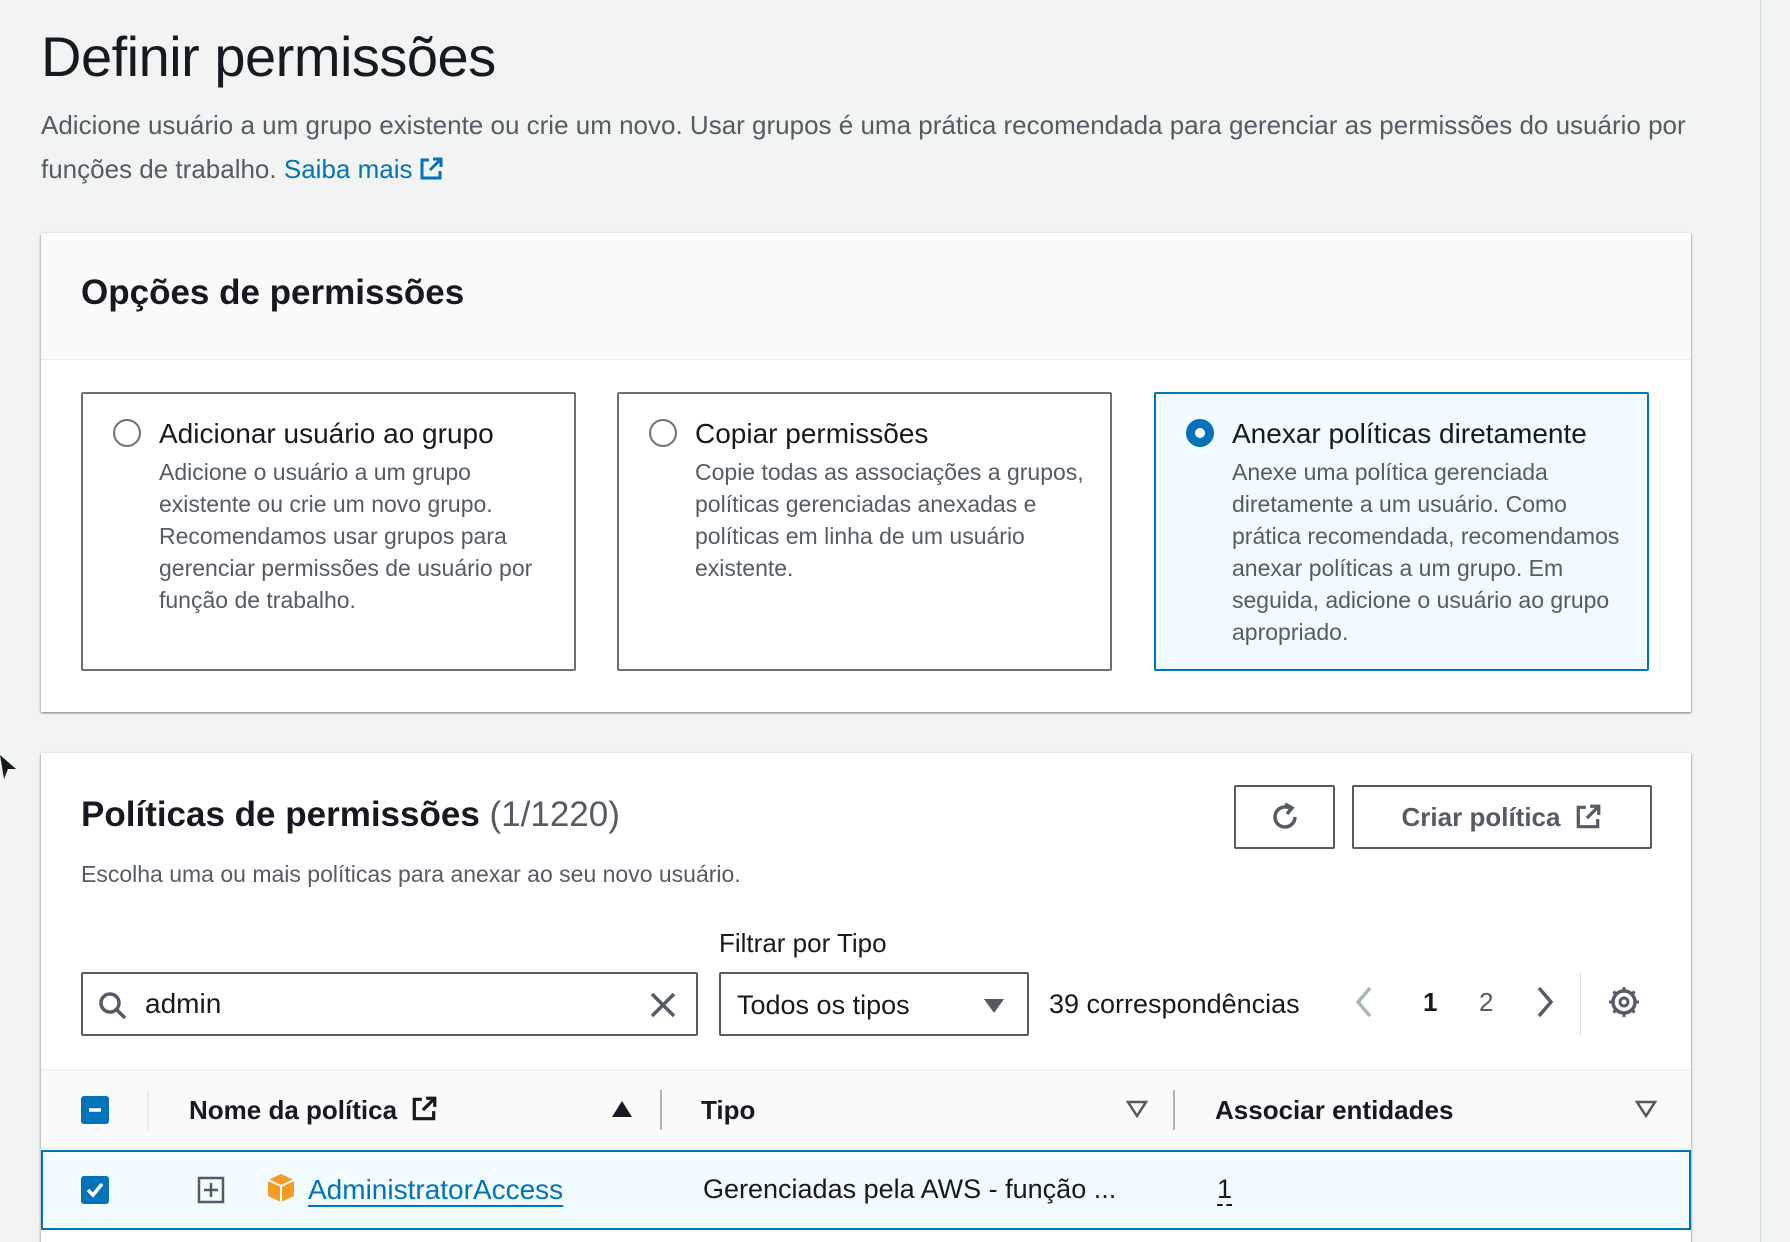  What do you see at coordinates (326, 433) in the screenshot?
I see `option-title: Adicionar usuário ao grupo` at bounding box center [326, 433].